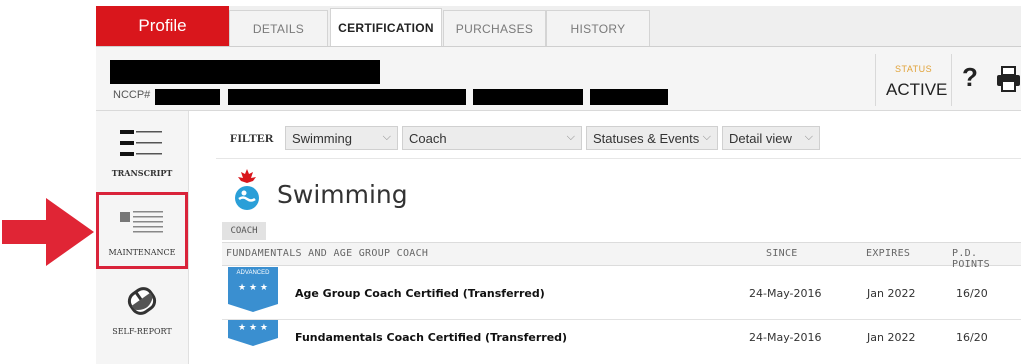 The height and width of the screenshot is (364, 1021). Describe the element at coordinates (888, 253) in the screenshot. I see `column-header-expires: EXPIRES` at that location.